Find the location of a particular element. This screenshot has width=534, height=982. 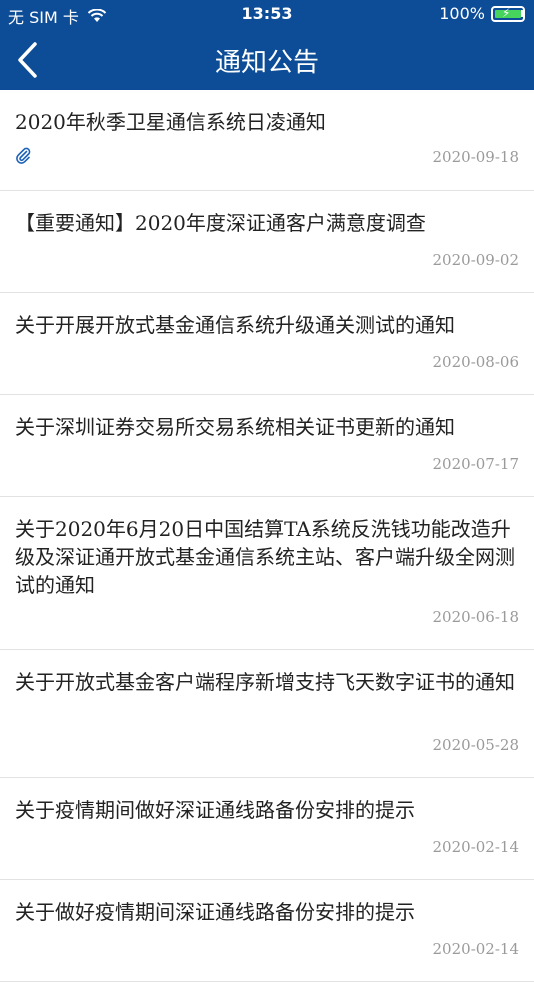

notice-item: 【重要通知】2020年度深证通客户满意度调查 2020-09-02 is located at coordinates (267, 242).